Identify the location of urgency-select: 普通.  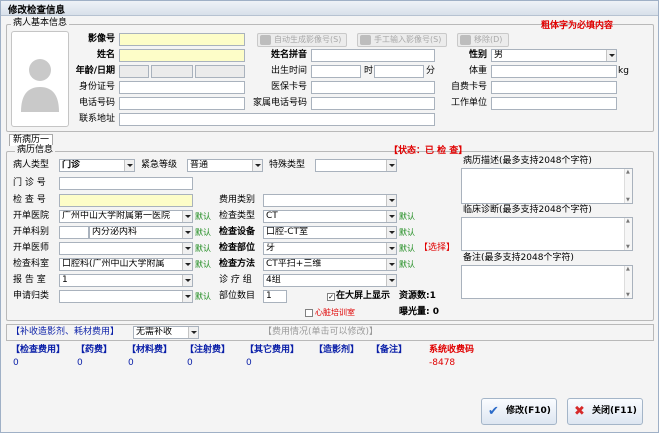
(225, 165).